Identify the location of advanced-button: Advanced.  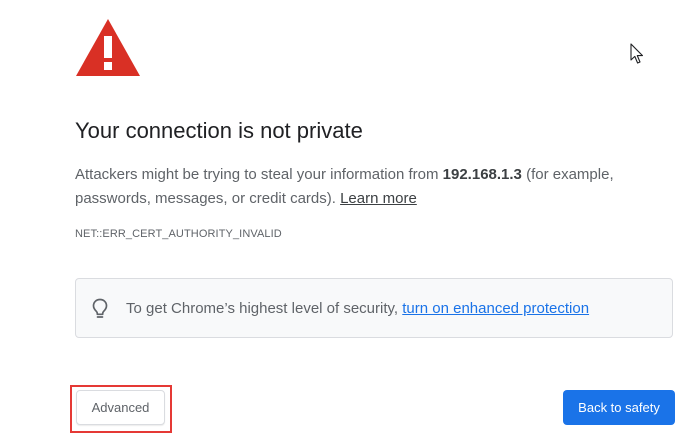
(120, 407).